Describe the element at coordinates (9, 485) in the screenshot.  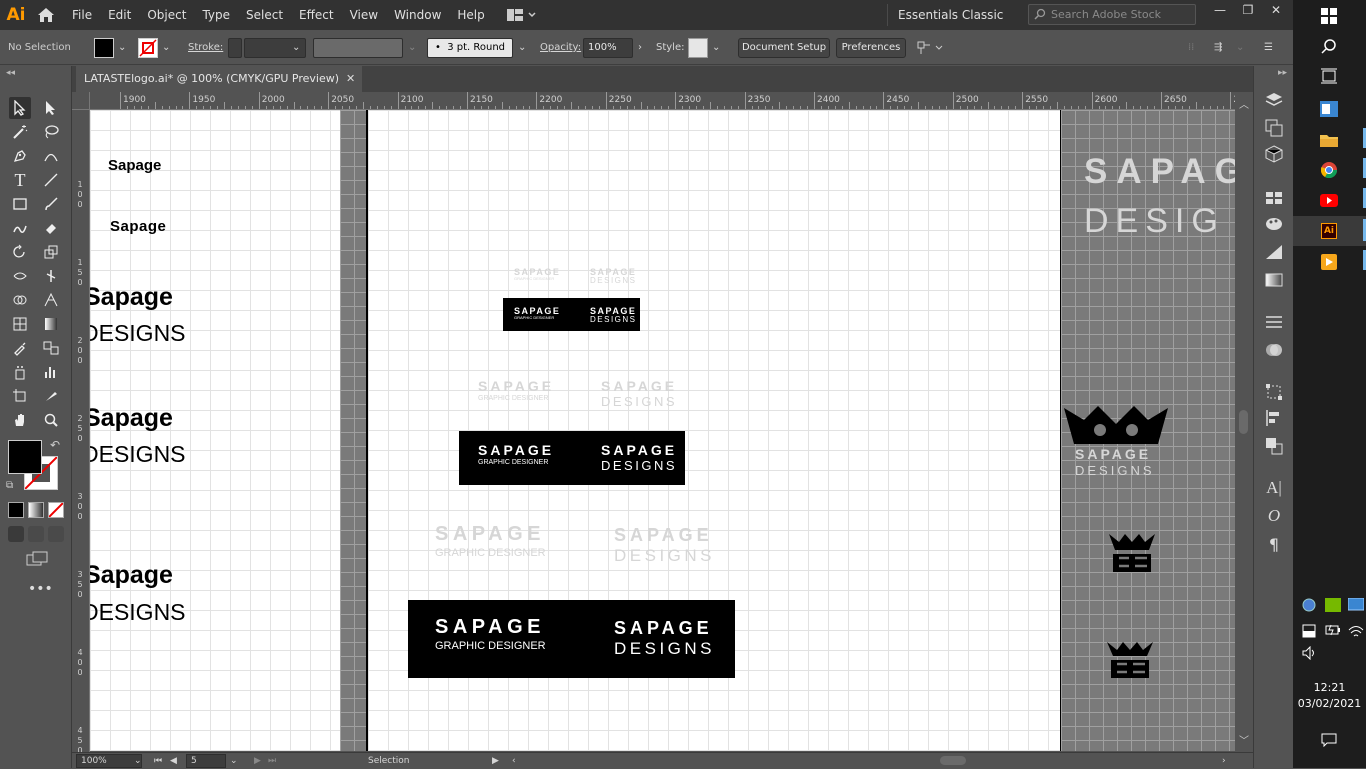
I see `default-colors-icon: ⧉` at that location.